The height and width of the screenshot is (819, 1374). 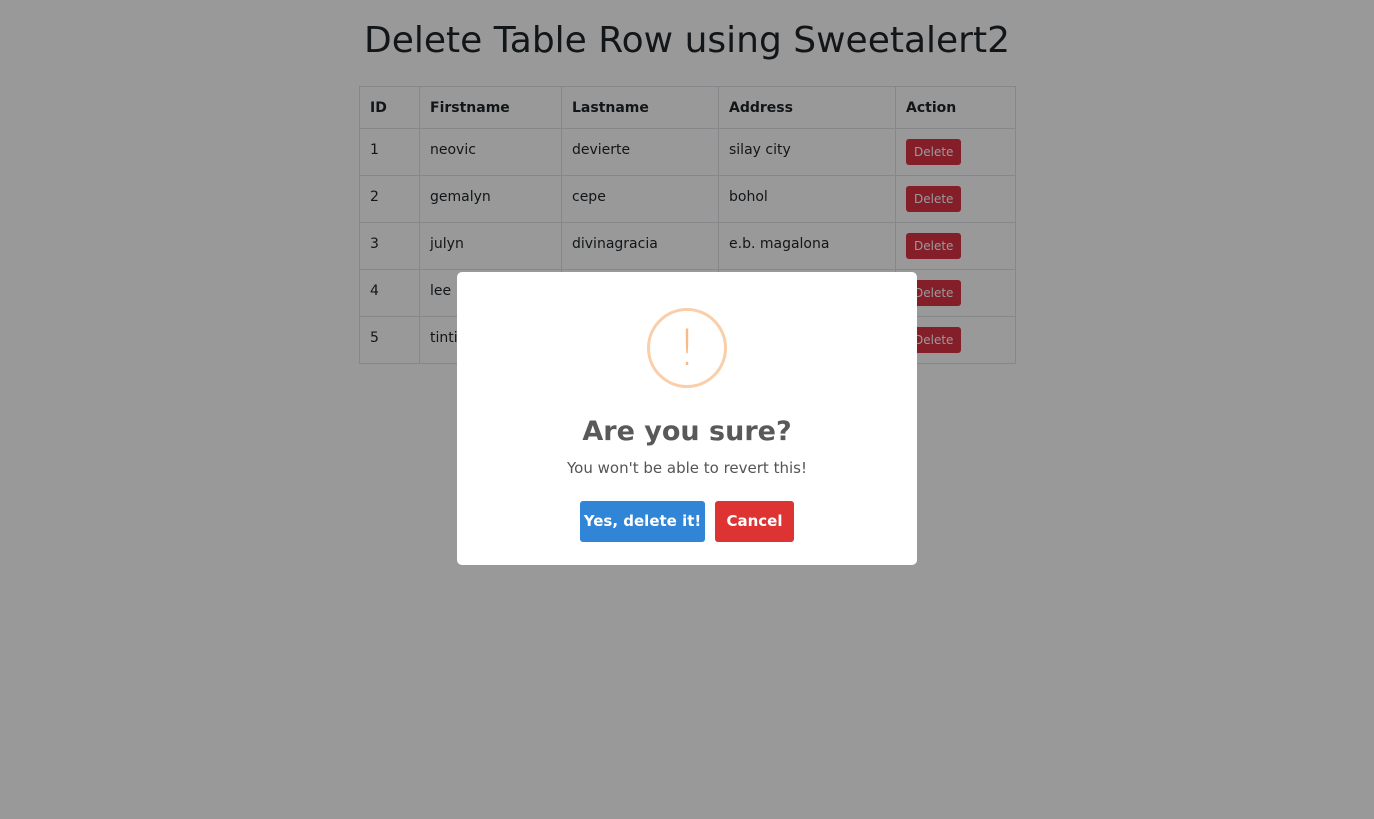 I want to click on warning-icon: !, so click(x=687, y=348).